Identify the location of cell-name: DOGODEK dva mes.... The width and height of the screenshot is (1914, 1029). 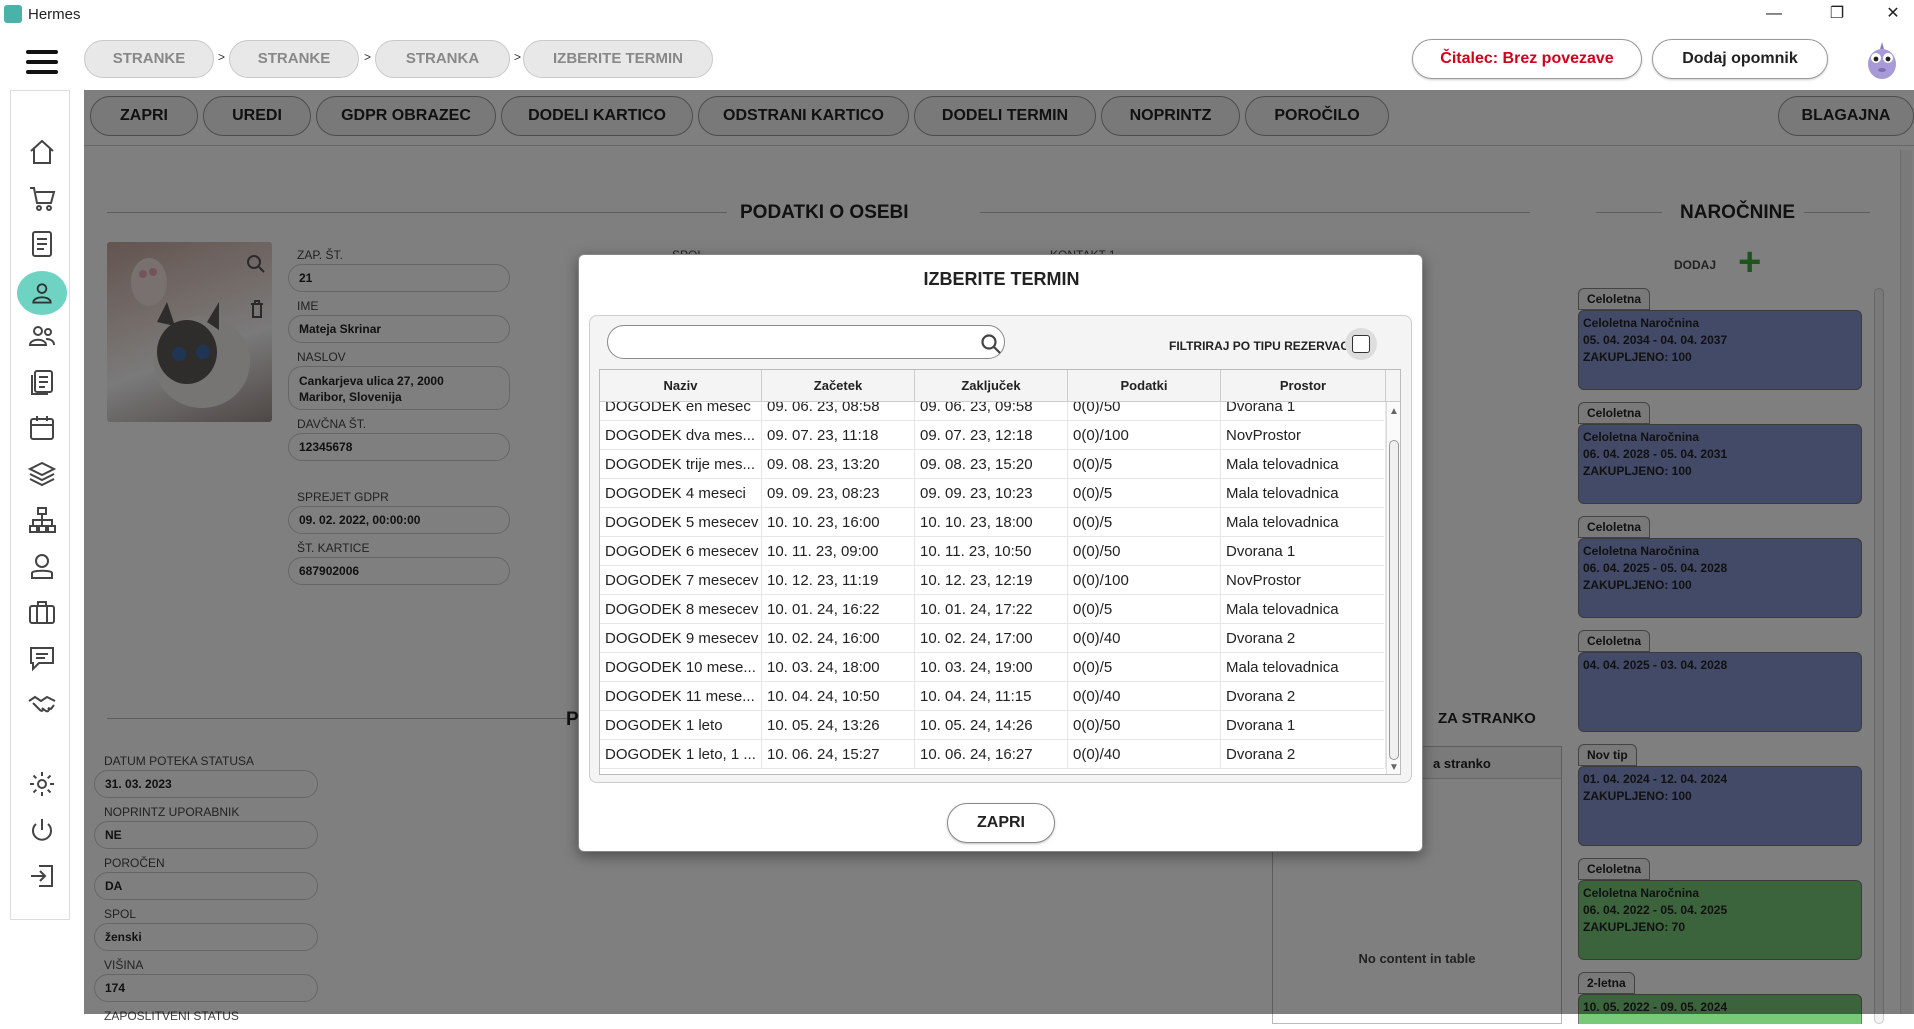
(681, 435).